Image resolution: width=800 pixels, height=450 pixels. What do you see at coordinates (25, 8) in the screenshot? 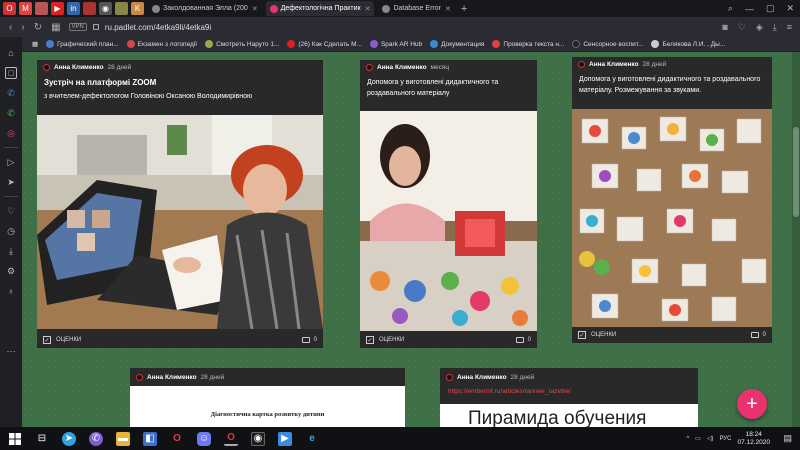
I see `gmail-tab-icon: M` at bounding box center [25, 8].